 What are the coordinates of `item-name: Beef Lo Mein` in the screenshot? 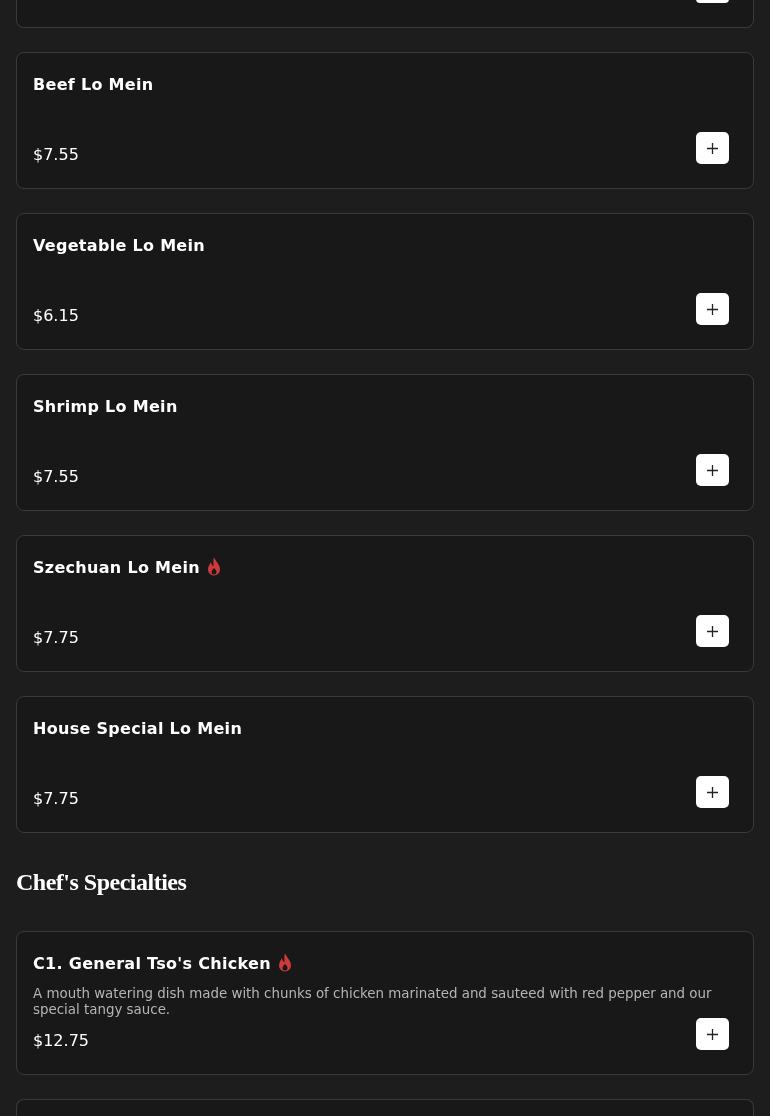 It's located at (93, 84).